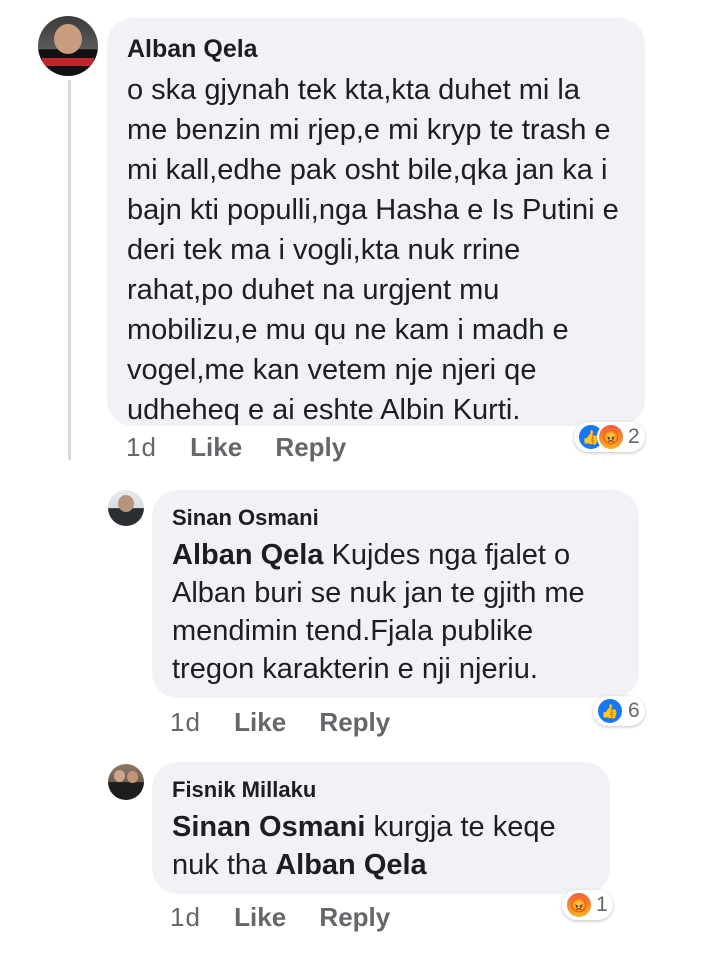 The width and height of the screenshot is (720, 960). Describe the element at coordinates (602, 904) in the screenshot. I see `reaction-count: 1` at that location.